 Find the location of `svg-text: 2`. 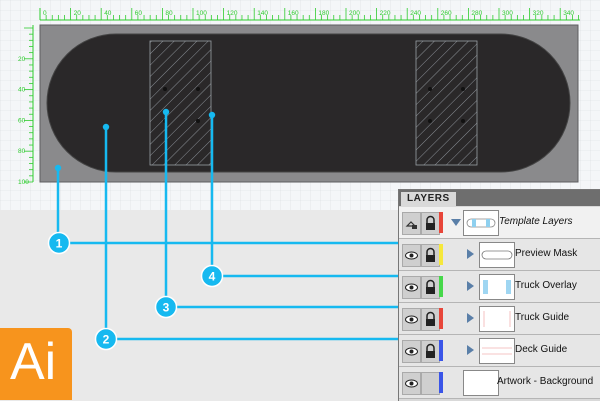

svg-text: 2 is located at coordinates (106, 340).